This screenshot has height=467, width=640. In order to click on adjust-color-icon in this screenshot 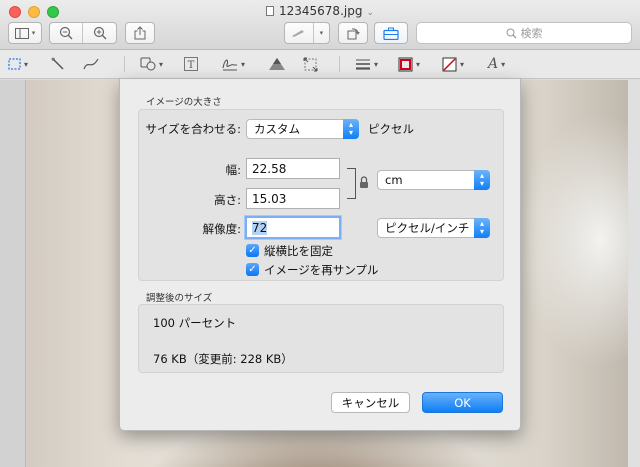, I will do `click(277, 64)`.